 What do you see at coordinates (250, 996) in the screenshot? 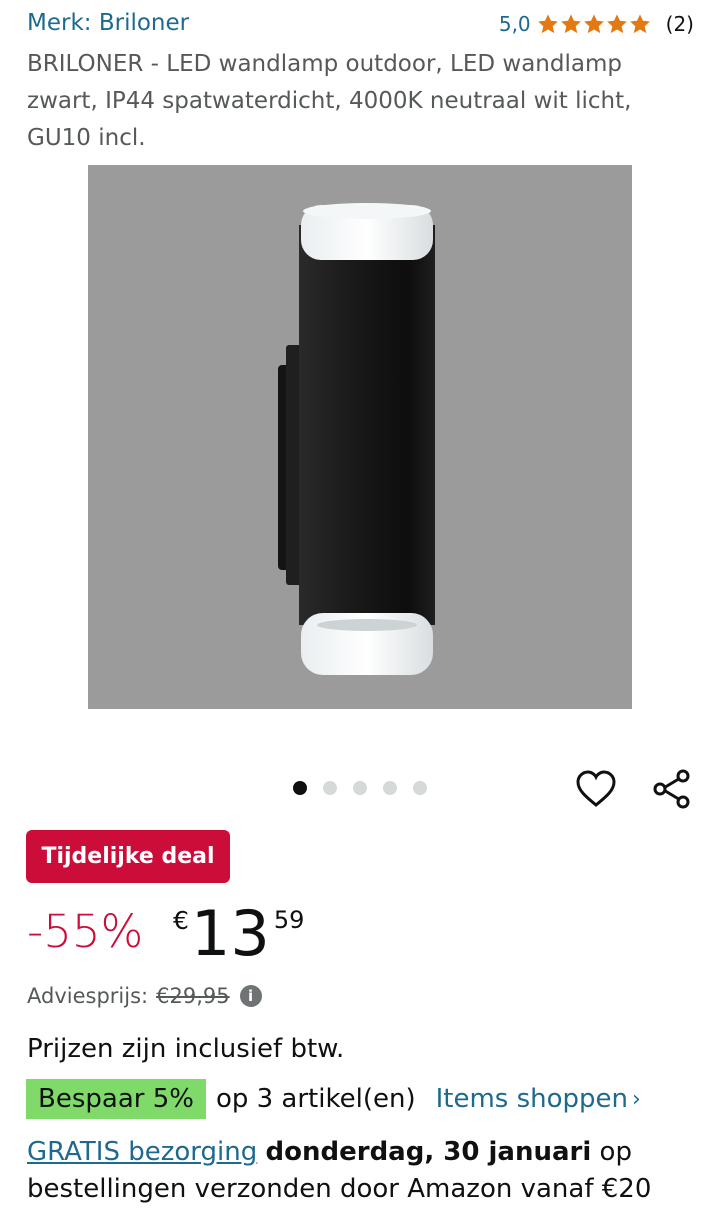
I see `info-icon: i` at bounding box center [250, 996].